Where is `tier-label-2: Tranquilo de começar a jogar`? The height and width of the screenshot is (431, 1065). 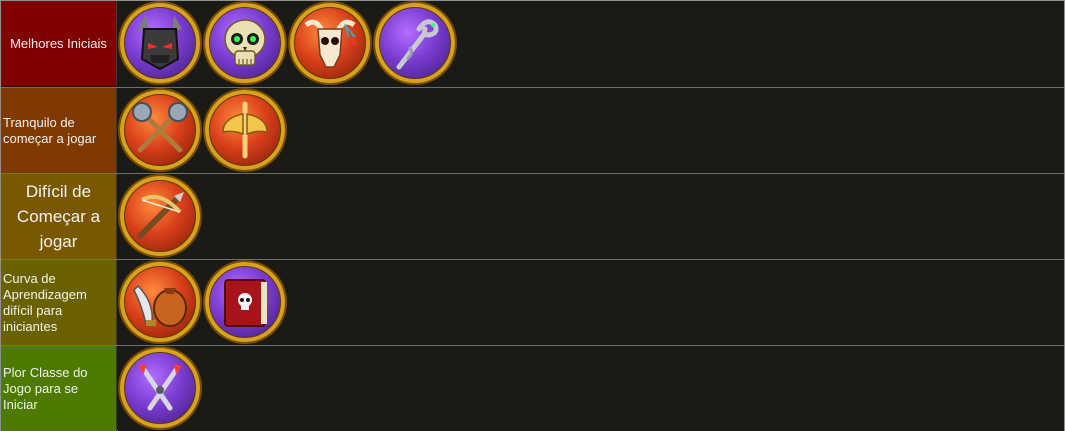 tier-label-2: Tranquilo de começar a jogar is located at coordinates (59, 130).